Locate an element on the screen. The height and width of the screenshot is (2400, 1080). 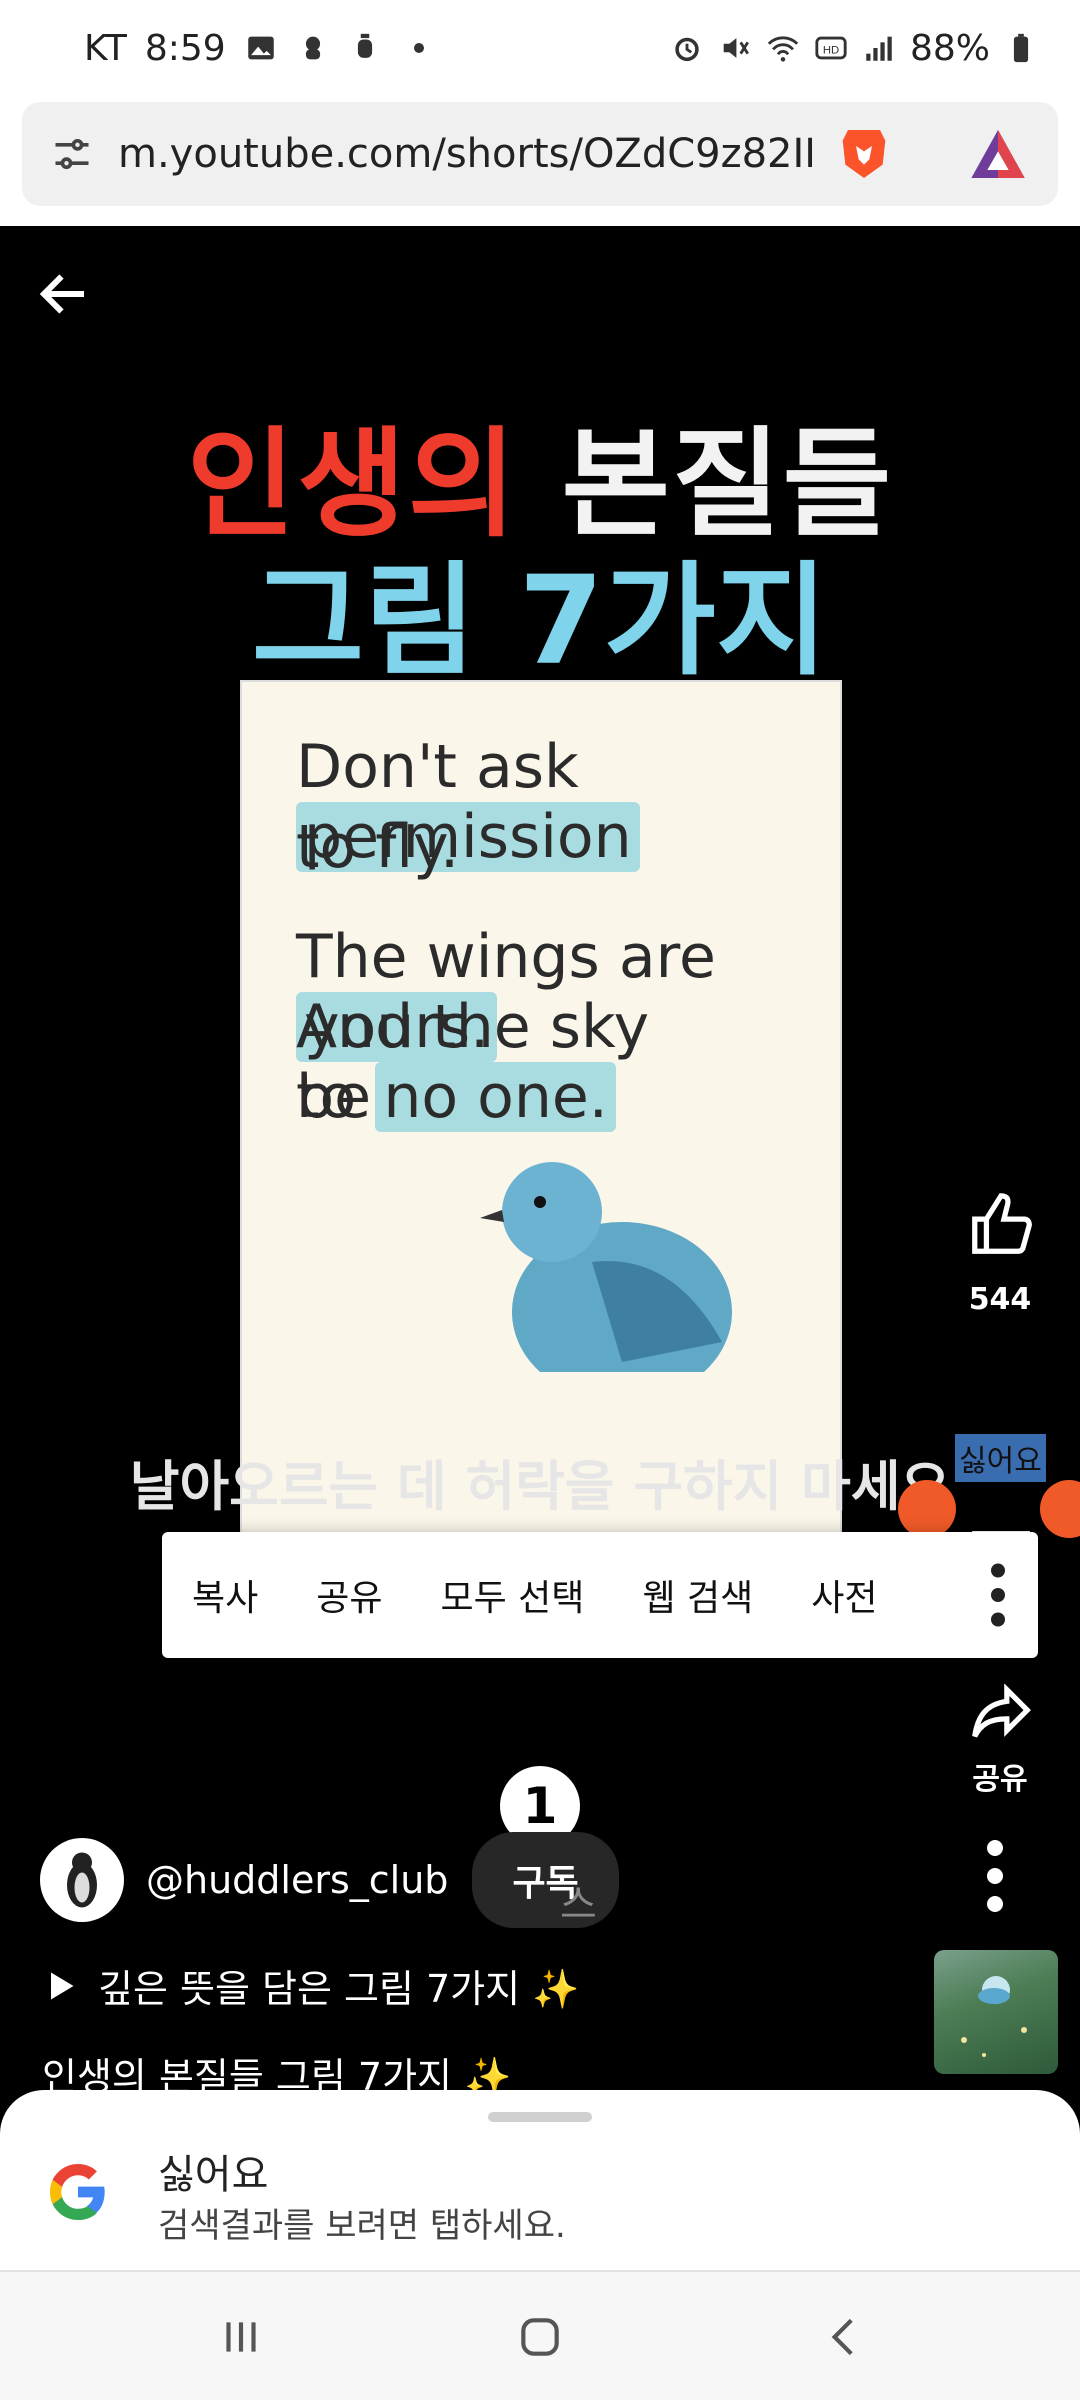
menu-share: 공유 is located at coordinates (349, 1595).